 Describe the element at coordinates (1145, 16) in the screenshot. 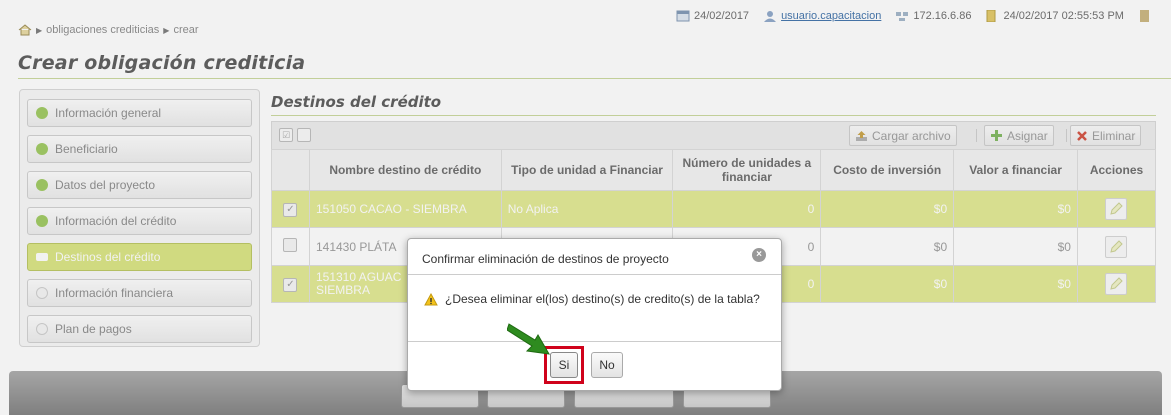

I see `logout-icon` at that location.